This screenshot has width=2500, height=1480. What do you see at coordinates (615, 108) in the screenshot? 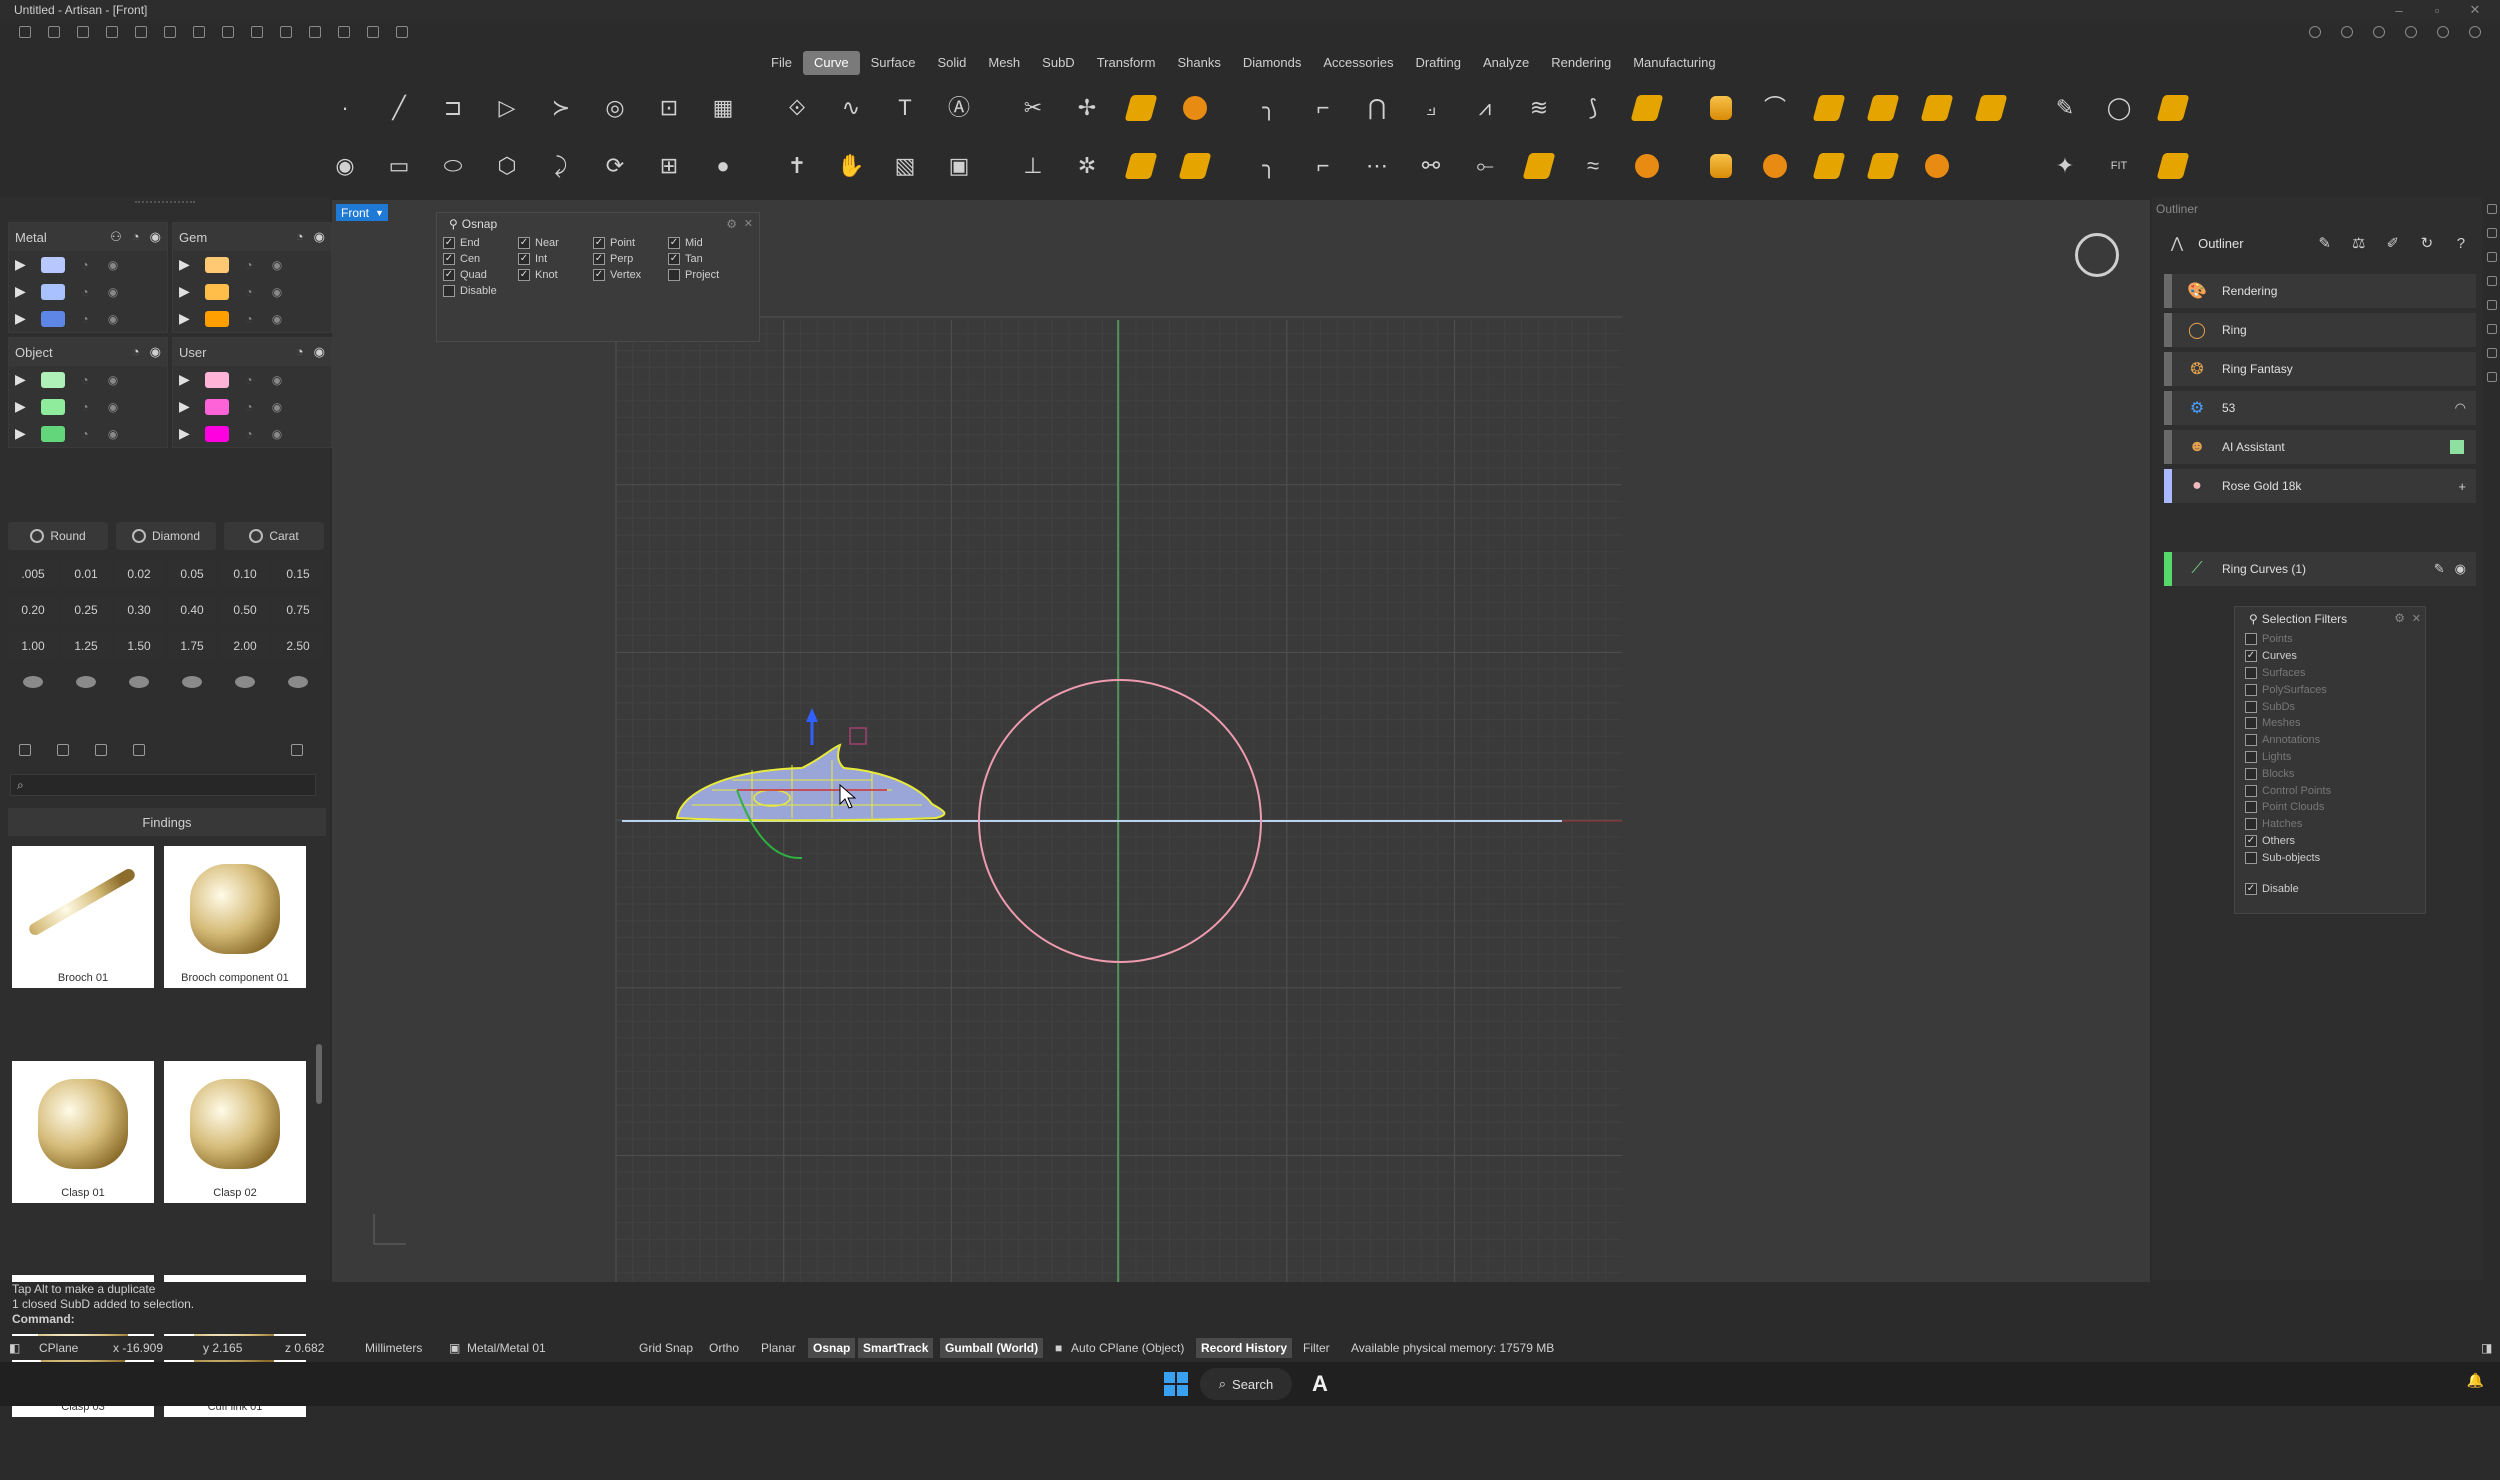
I see `spiral-tool: ◎` at bounding box center [615, 108].